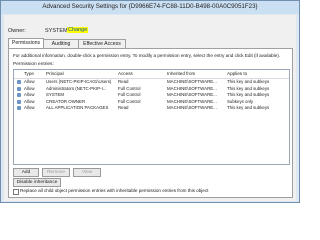 This screenshot has width=320, height=240. Describe the element at coordinates (79, 81) in the screenshot. I see `cell-principal: Users (NETC-PKIP-ICA01\Users)` at that location.